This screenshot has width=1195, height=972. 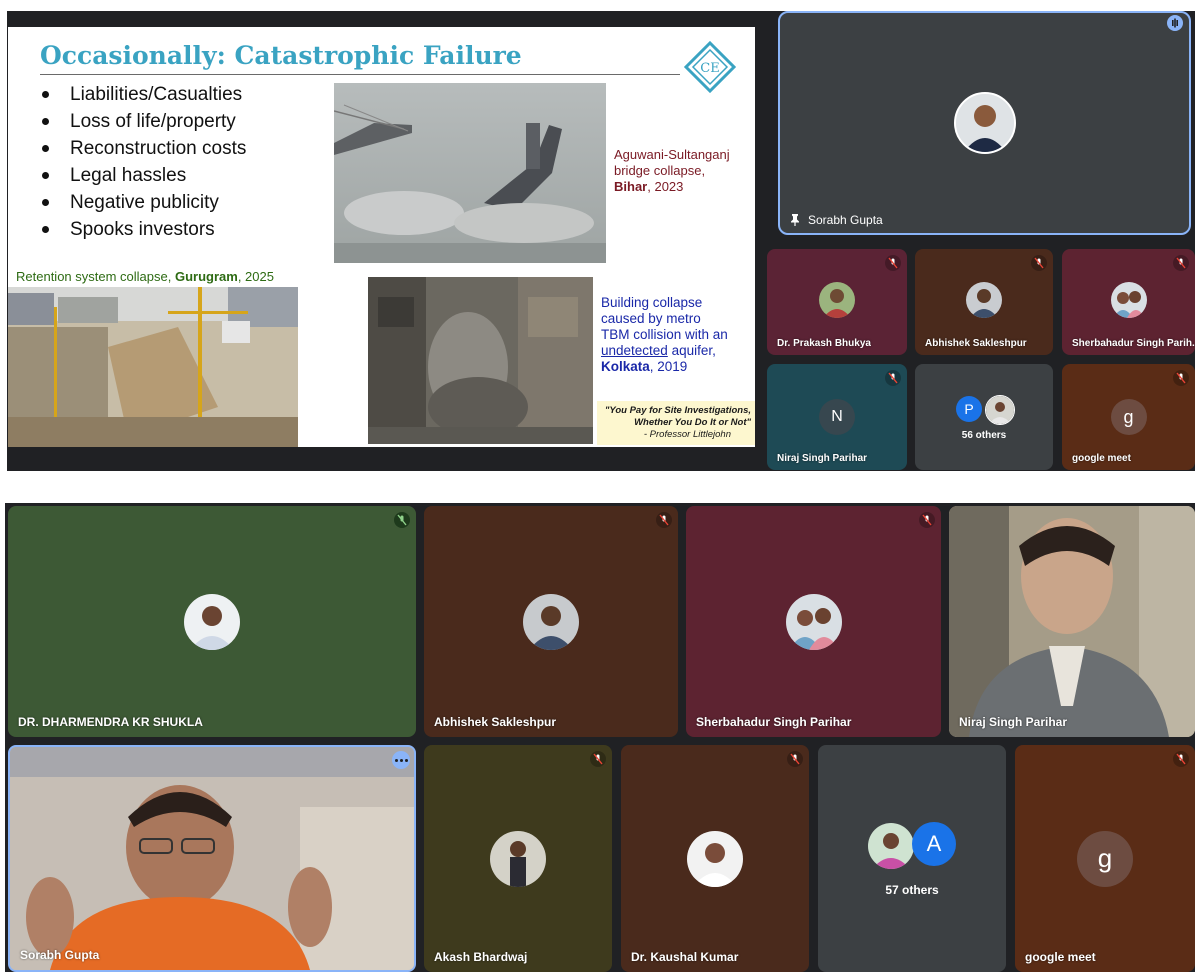 I want to click on bullet-item: Spooks investors, so click(x=134, y=229).